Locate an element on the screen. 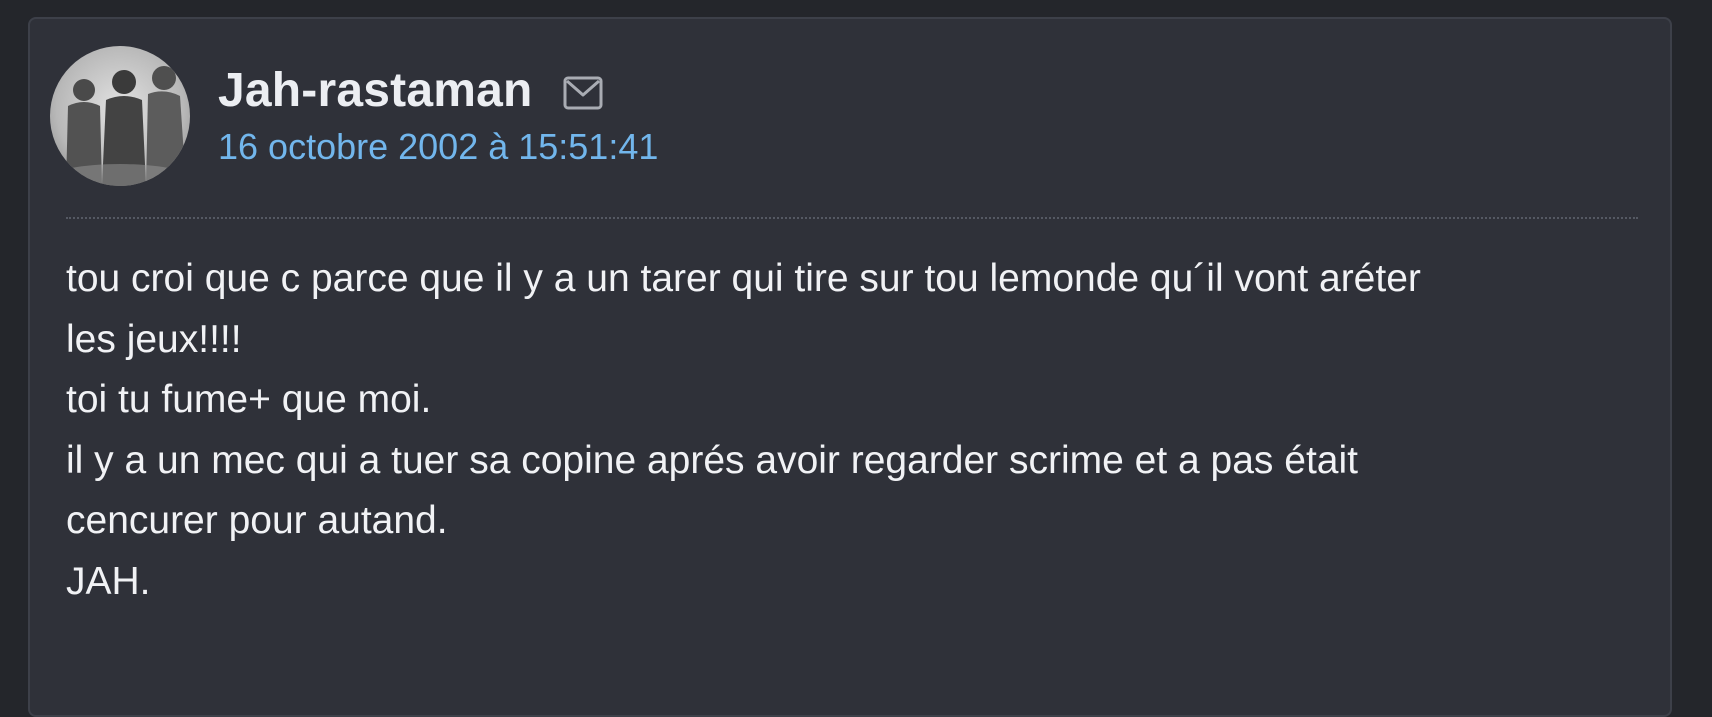 The image size is (1712, 717). post-date-link: 16 octobre 2002 à 15:51:41 is located at coordinates (438, 147).